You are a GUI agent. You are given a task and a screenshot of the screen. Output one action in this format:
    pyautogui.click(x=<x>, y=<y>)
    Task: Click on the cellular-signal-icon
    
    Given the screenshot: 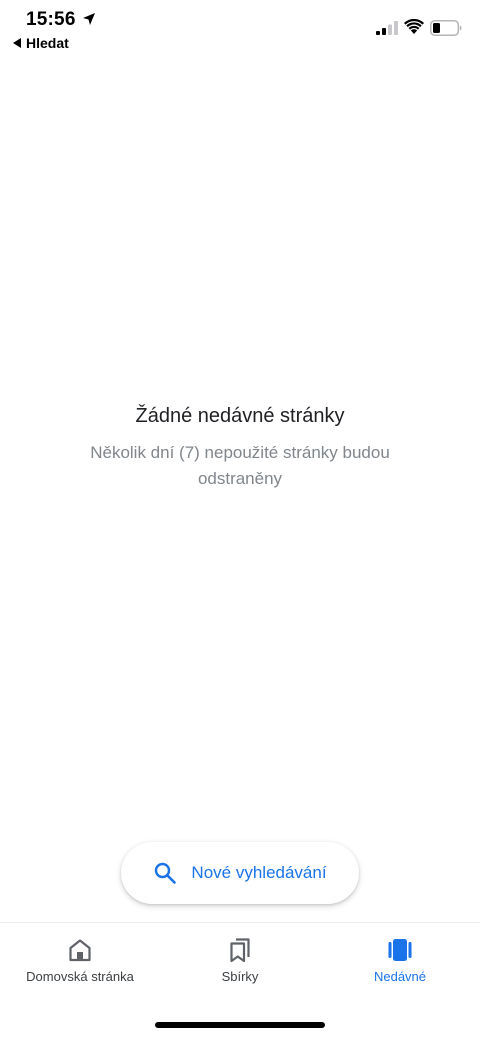 What is the action you would take?
    pyautogui.click(x=387, y=28)
    